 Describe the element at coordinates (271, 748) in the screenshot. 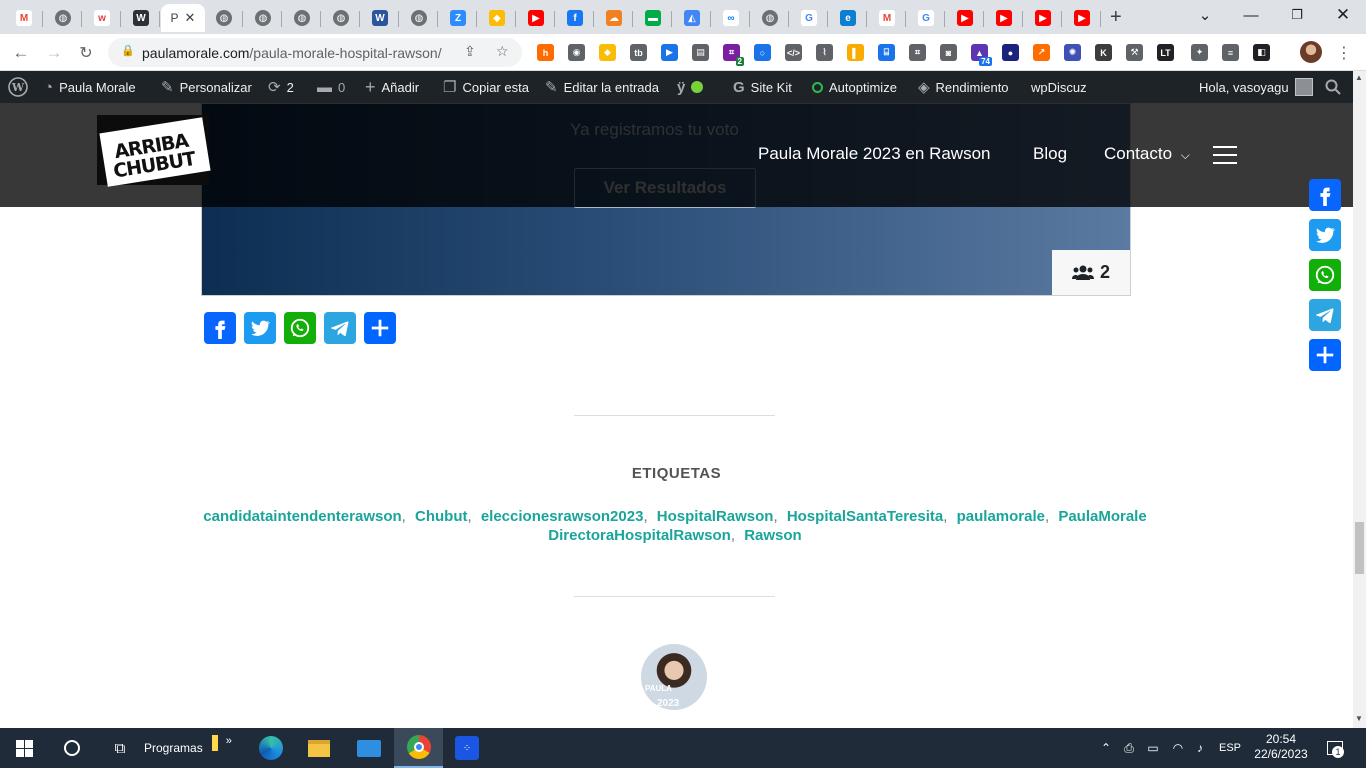

I see `edge-taskbar-icon` at that location.